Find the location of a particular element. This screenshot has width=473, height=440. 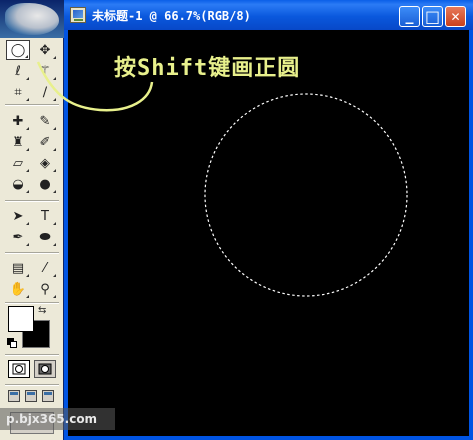

blur-tool: ◒ is located at coordinates (18, 184).